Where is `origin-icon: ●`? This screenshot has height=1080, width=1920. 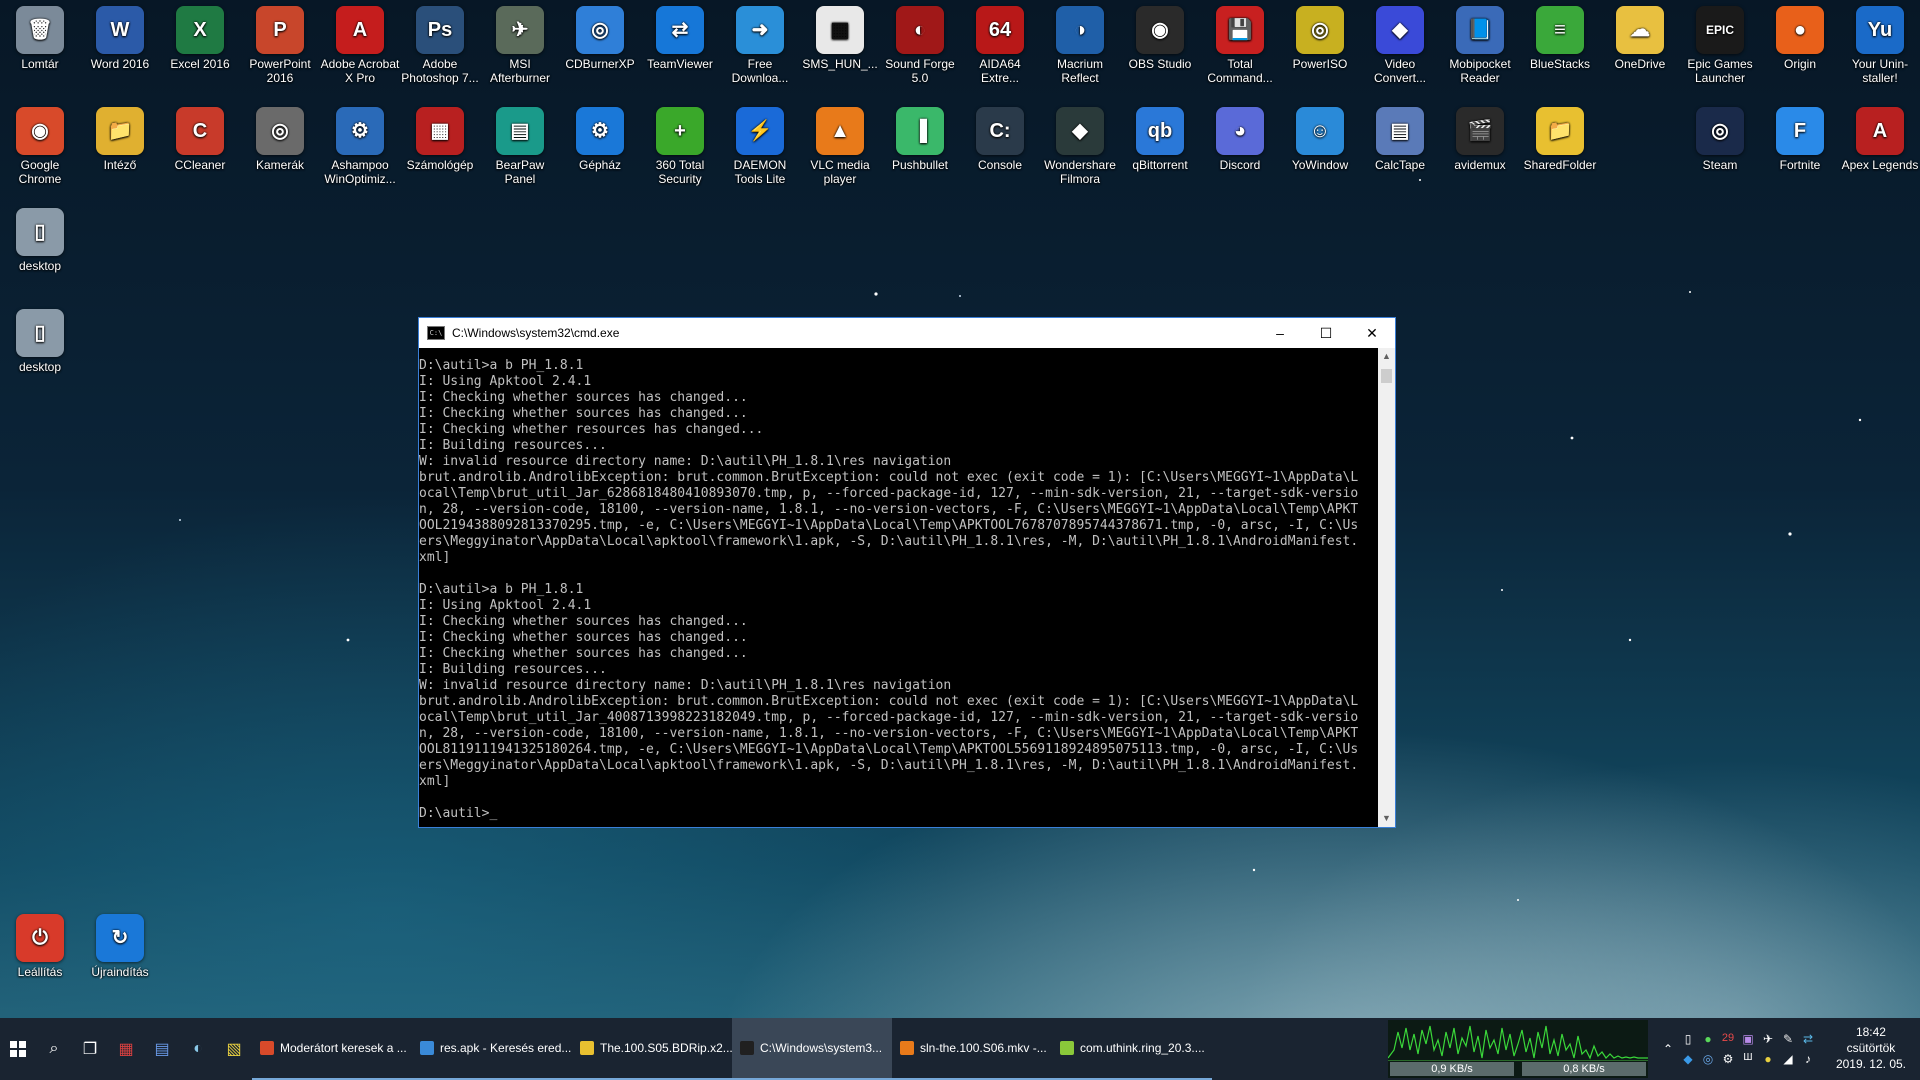
origin-icon: ● is located at coordinates (1800, 30).